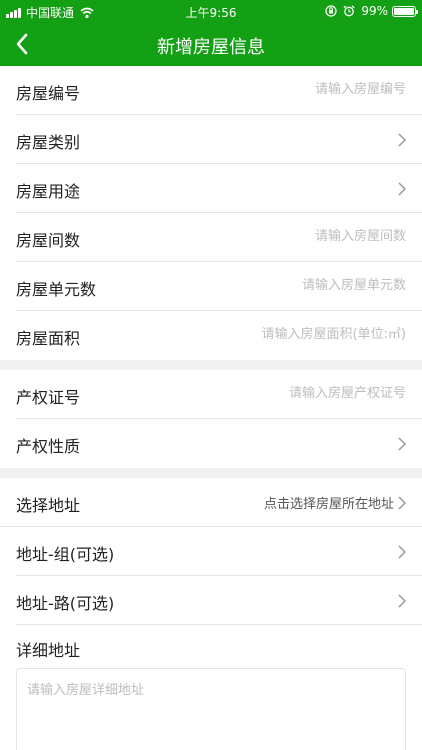 The image size is (422, 750). Describe the element at coordinates (296, 236) in the screenshot. I see `room-count-input` at that location.